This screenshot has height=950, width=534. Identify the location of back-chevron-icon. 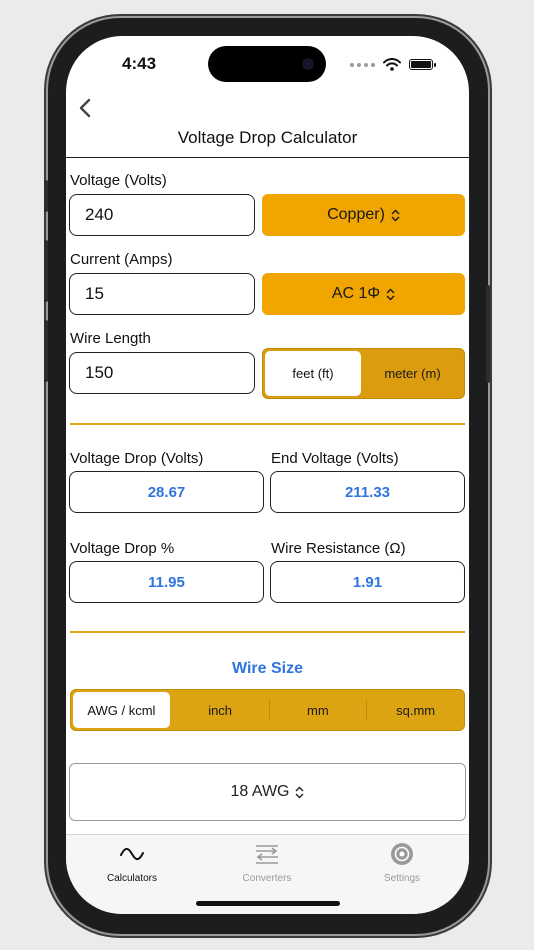
(86, 108).